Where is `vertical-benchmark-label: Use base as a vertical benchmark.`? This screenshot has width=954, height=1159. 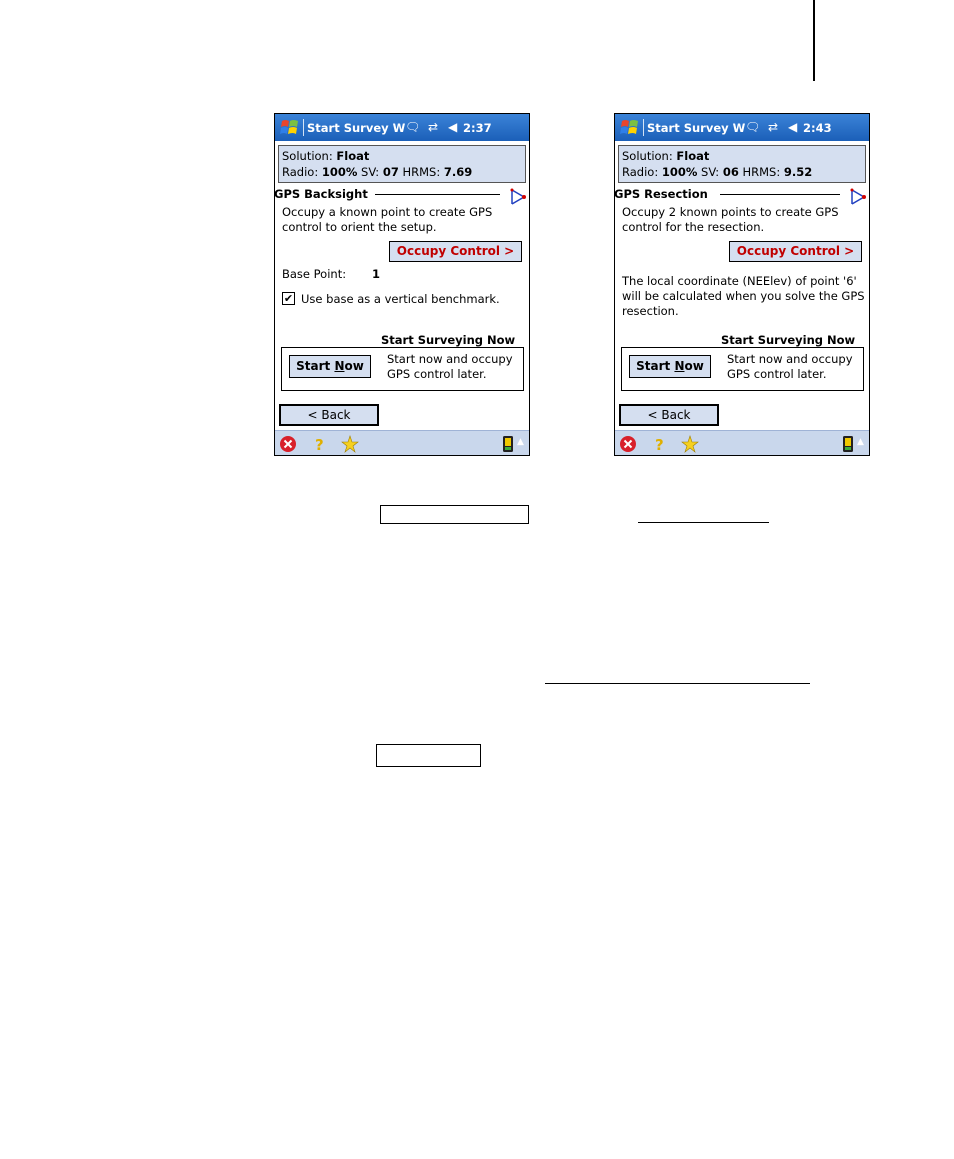
vertical-benchmark-label: Use base as a vertical benchmark. is located at coordinates (400, 299).